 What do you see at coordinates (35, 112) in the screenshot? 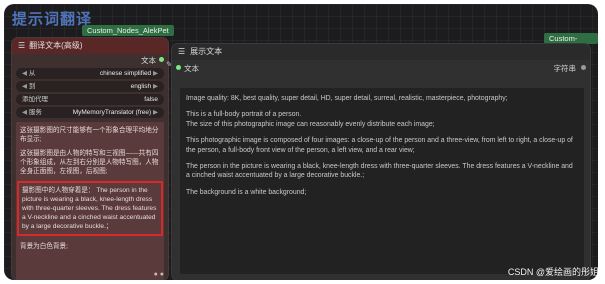
I see `widget-label: 服务` at bounding box center [35, 112].